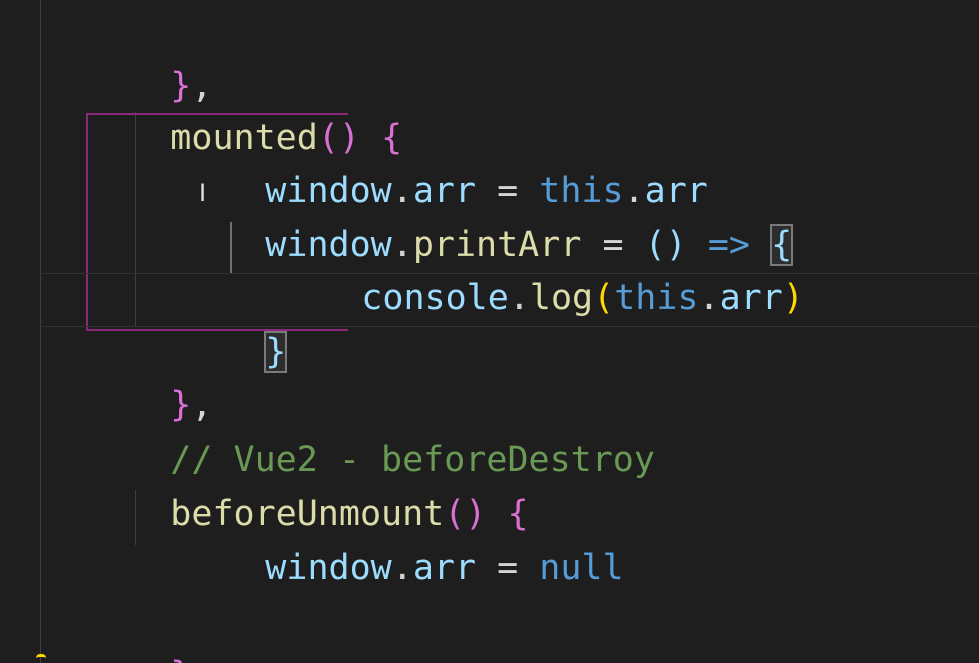  I want to click on identifier: window, so click(328, 568).